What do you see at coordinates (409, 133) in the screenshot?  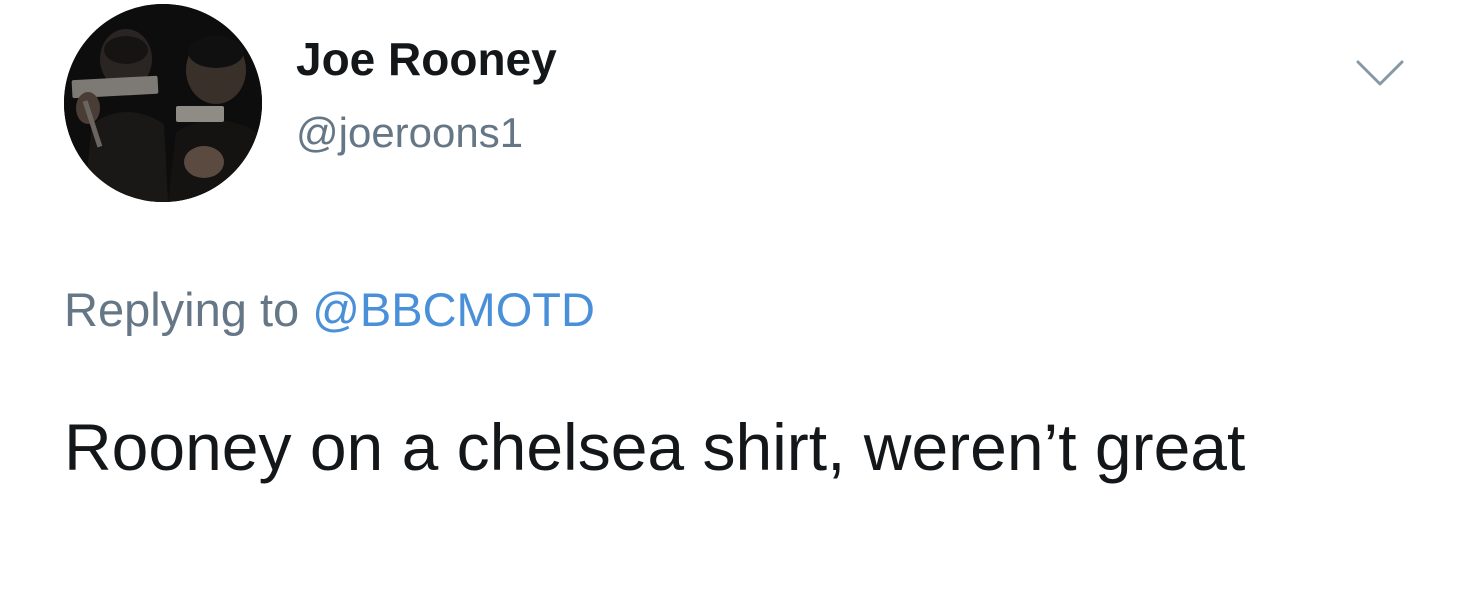 I see `user-handle: @joeroons1` at bounding box center [409, 133].